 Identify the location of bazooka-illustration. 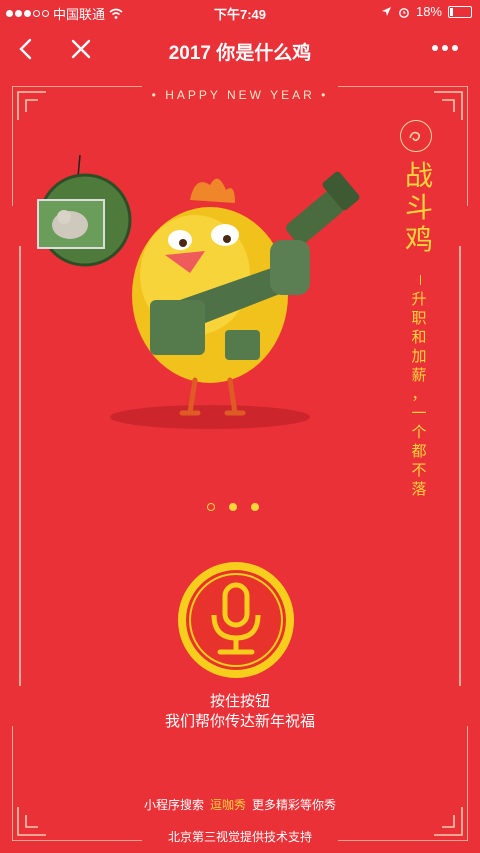
(323, 208).